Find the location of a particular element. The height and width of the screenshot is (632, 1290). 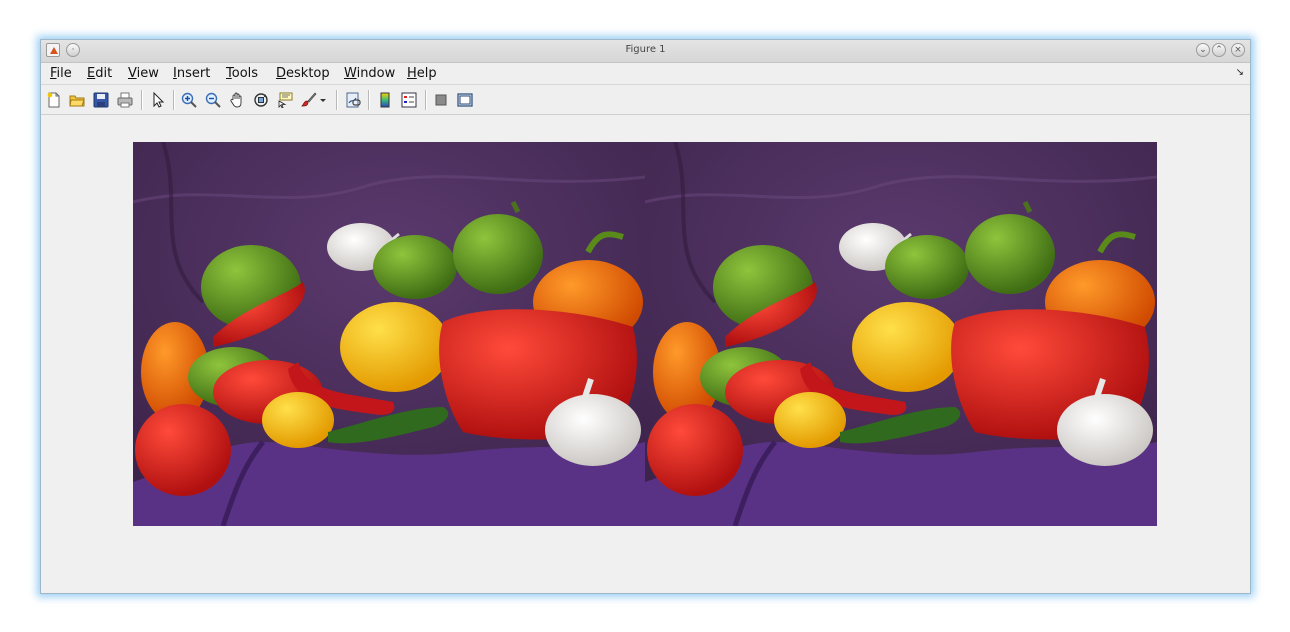

minimize-icon: ⌄ is located at coordinates (1203, 50).